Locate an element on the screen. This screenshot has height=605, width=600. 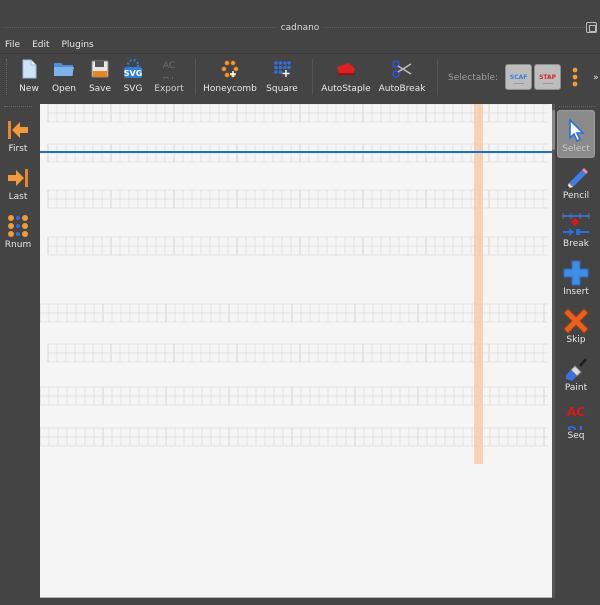
sequence-export-icon: AC TG is located at coordinates (169, 69).